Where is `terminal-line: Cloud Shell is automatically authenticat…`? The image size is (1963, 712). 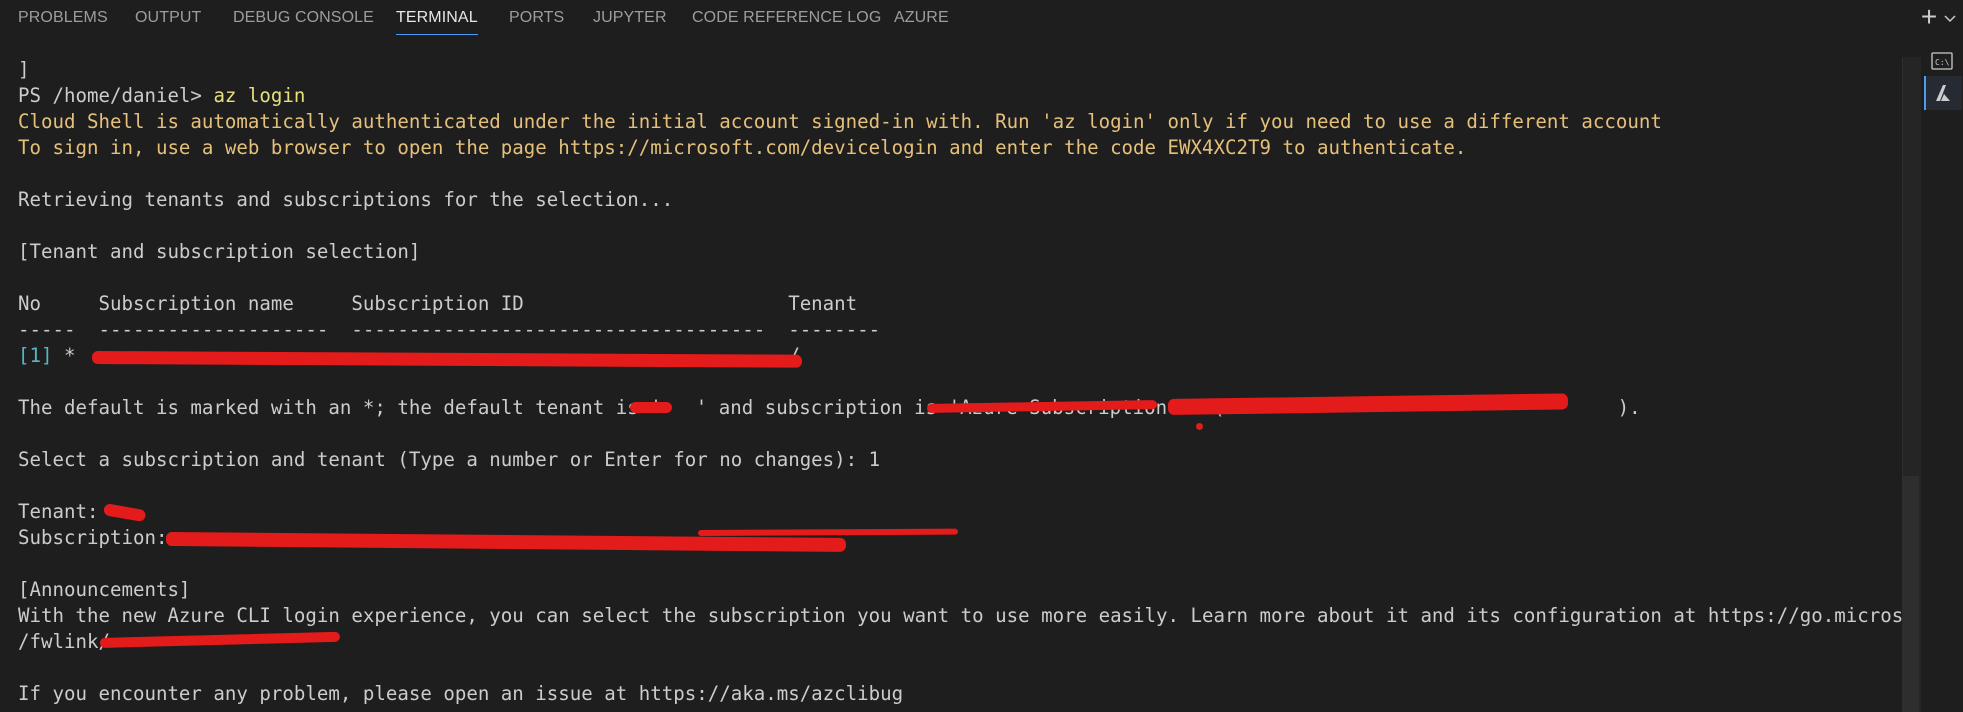
terminal-line: Cloud Shell is automatically authenticat… is located at coordinates (840, 121).